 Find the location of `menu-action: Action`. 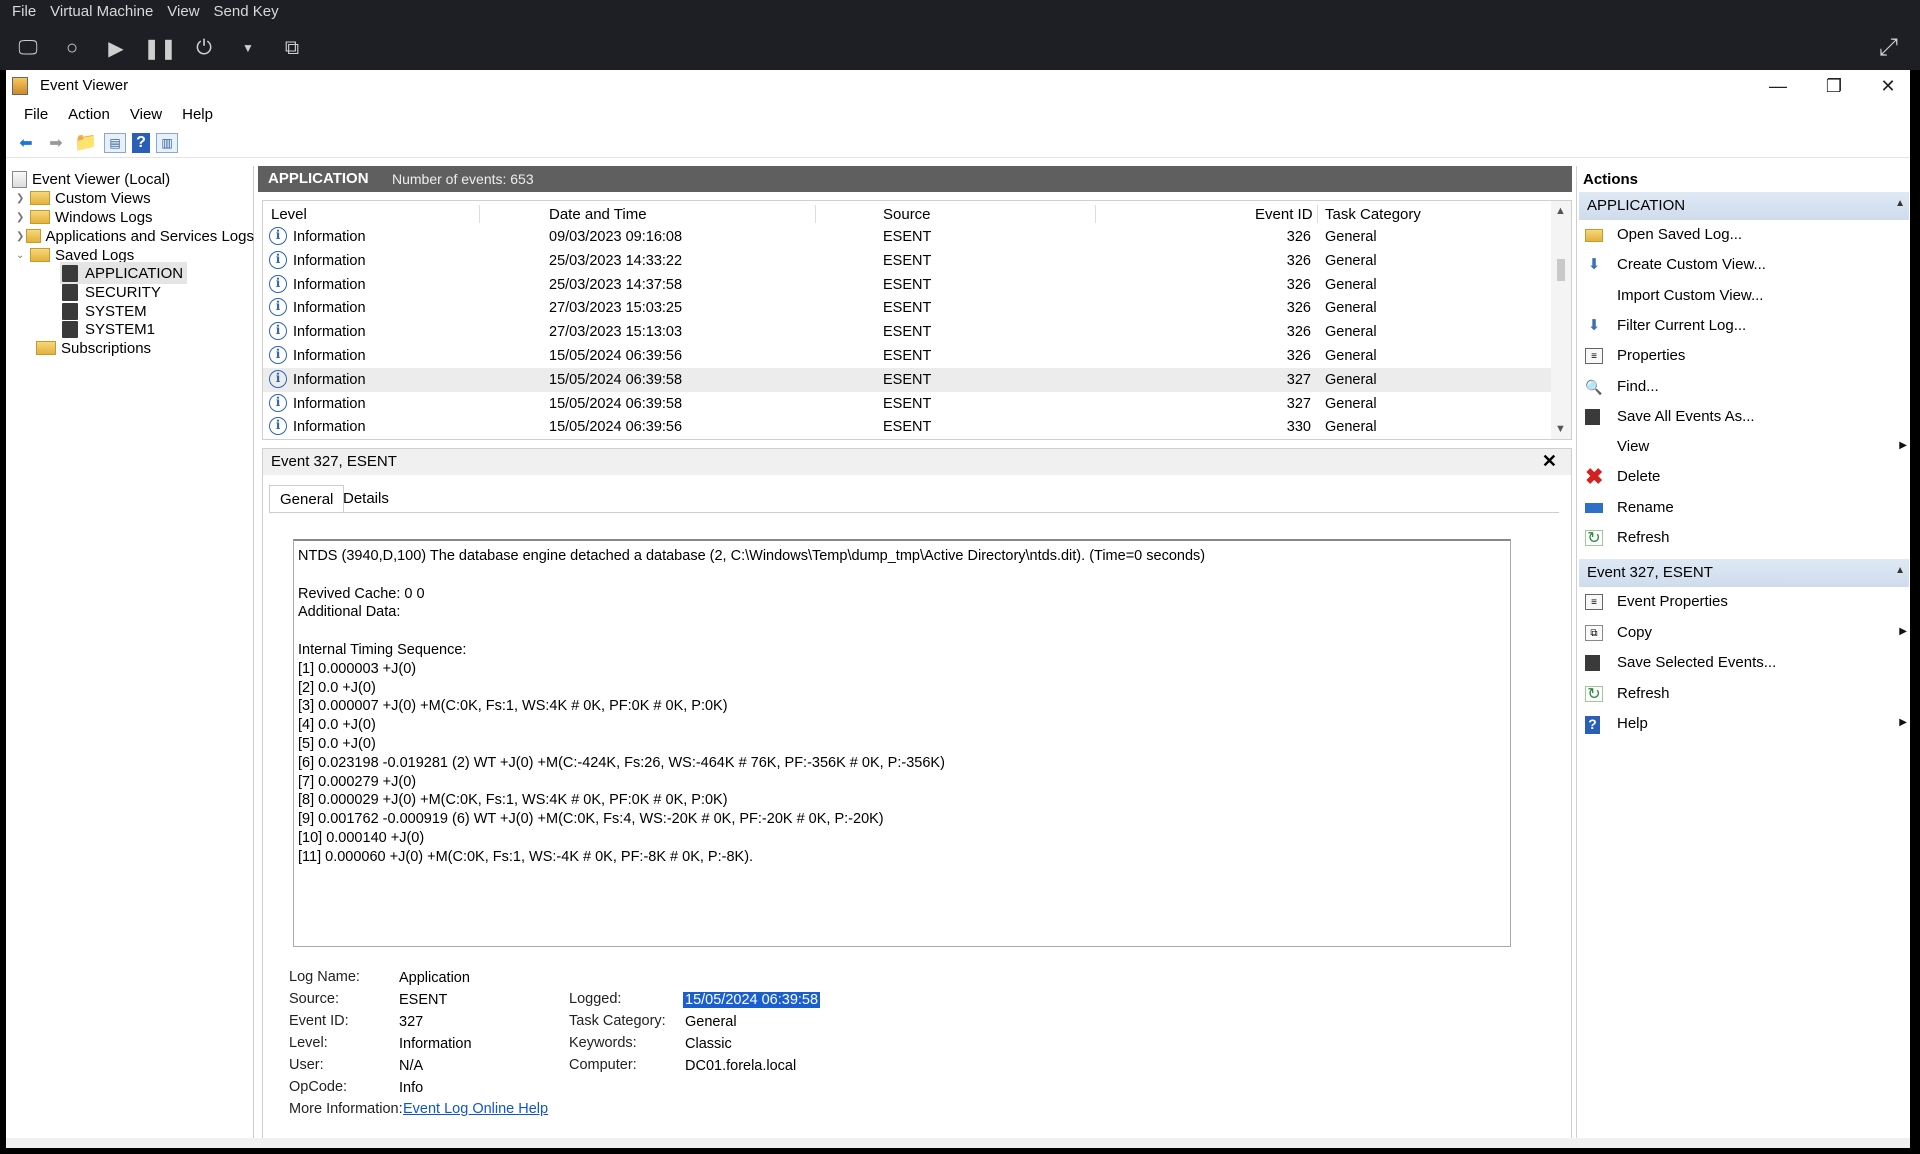

menu-action: Action is located at coordinates (89, 115).